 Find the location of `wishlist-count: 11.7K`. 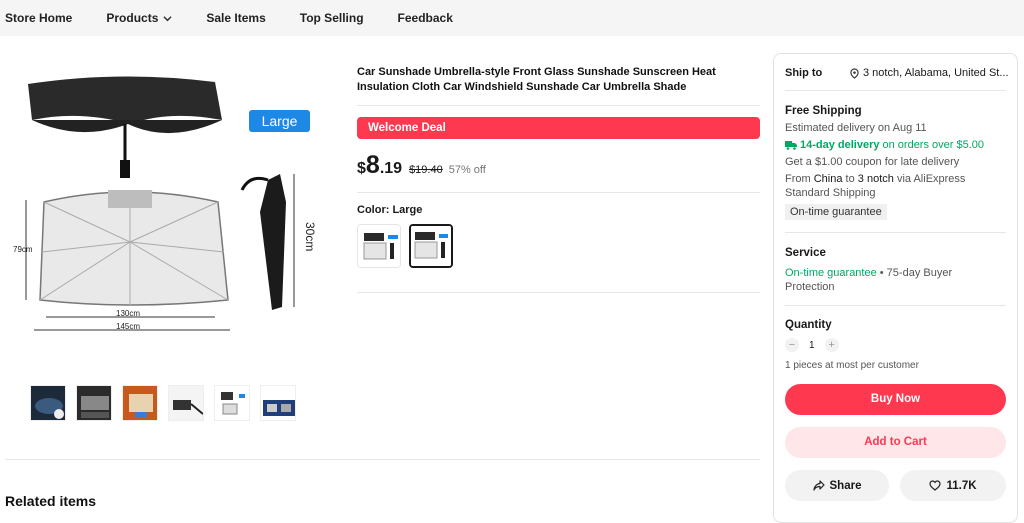

wishlist-count: 11.7K is located at coordinates (961, 485).